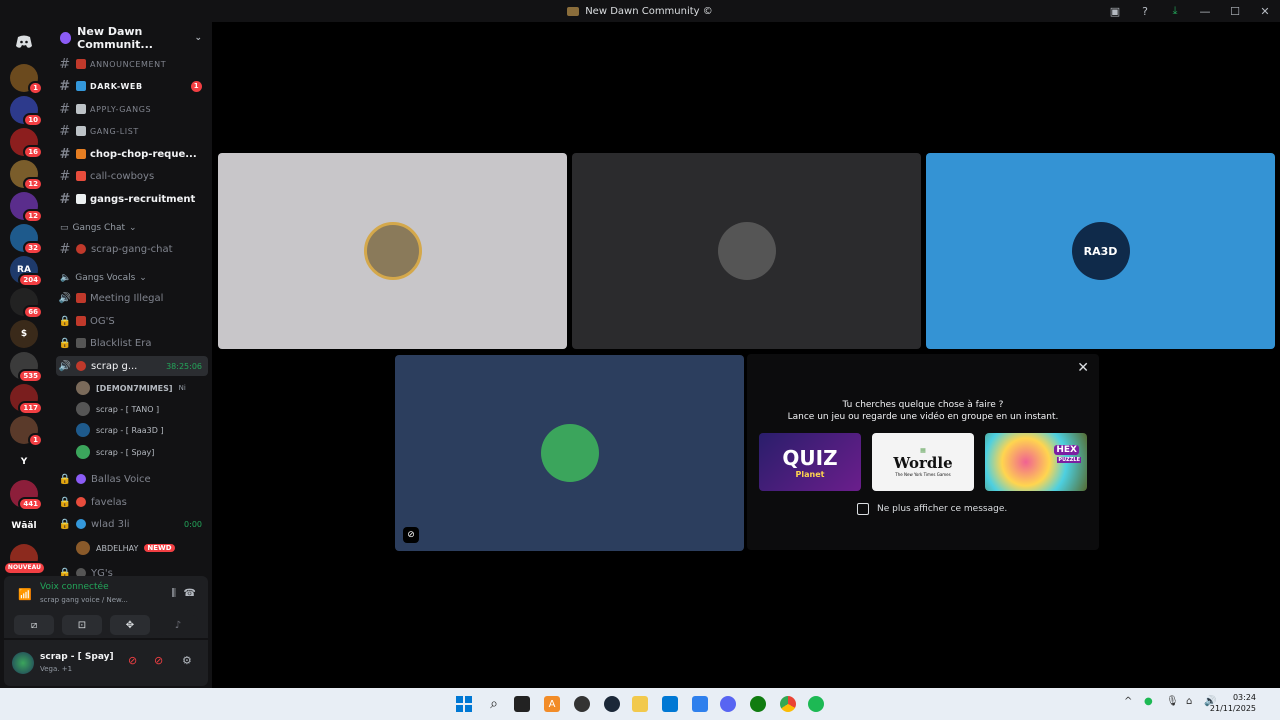  I want to click on discord-home-icon, so click(24, 42).